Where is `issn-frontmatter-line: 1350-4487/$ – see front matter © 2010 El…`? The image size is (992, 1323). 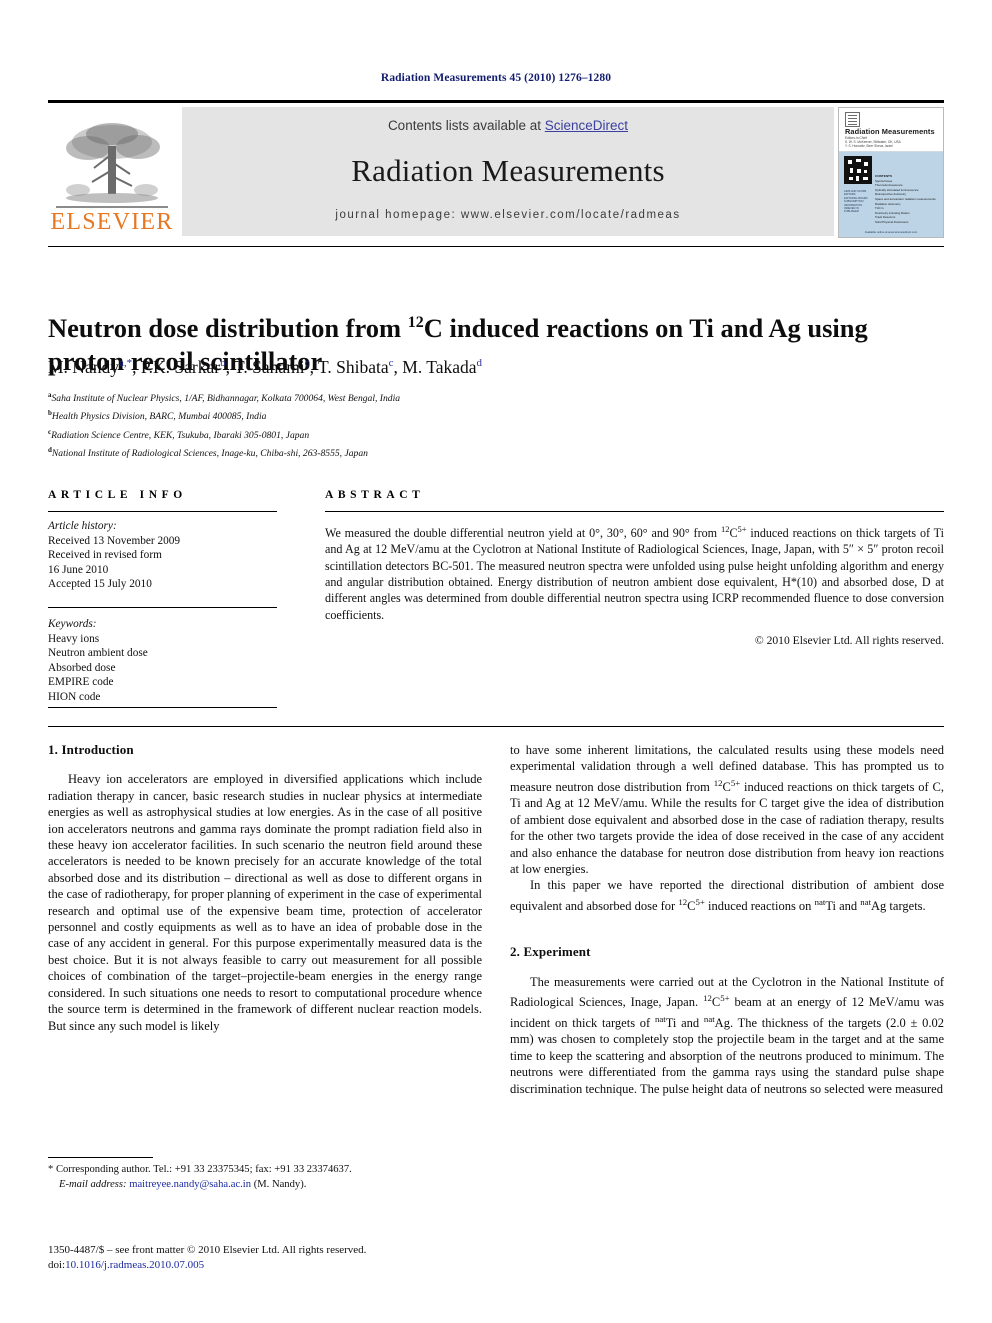 issn-frontmatter-line: 1350-4487/$ – see front matter © 2010 El… is located at coordinates (207, 1250).